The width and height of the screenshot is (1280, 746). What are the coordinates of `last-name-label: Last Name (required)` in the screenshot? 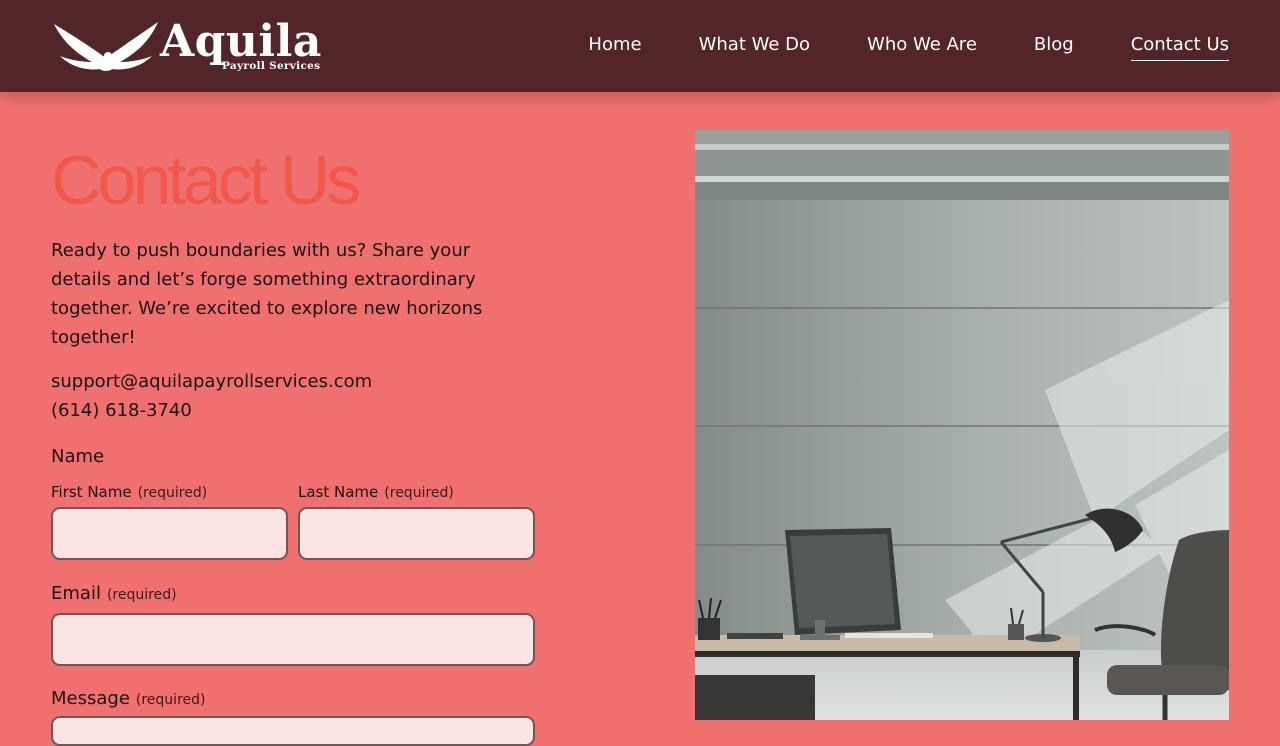 It's located at (376, 492).